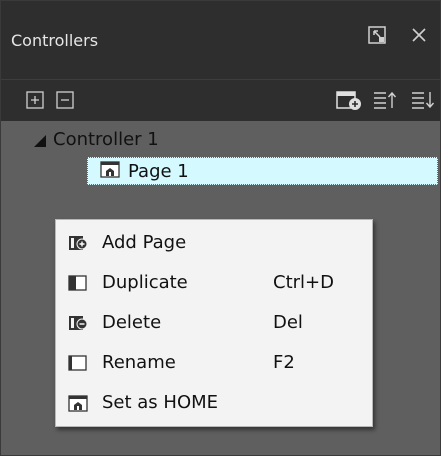  I want to click on plus-box-icon, so click(35, 100).